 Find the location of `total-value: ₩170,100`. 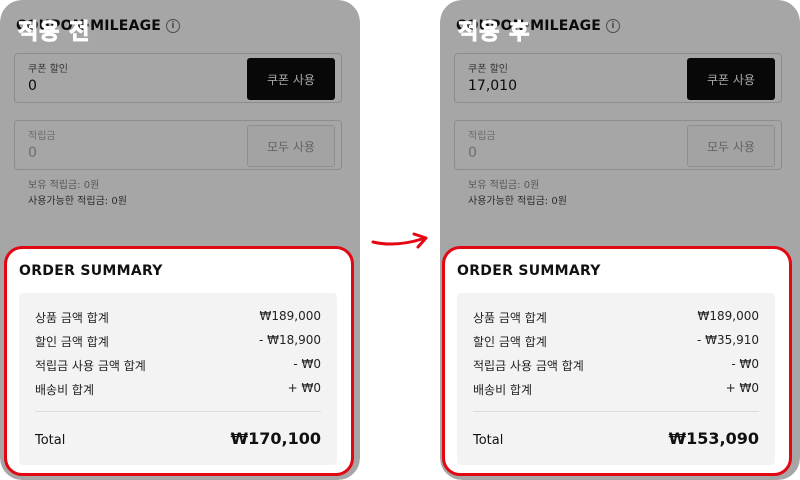

total-value: ₩170,100 is located at coordinates (275, 438).